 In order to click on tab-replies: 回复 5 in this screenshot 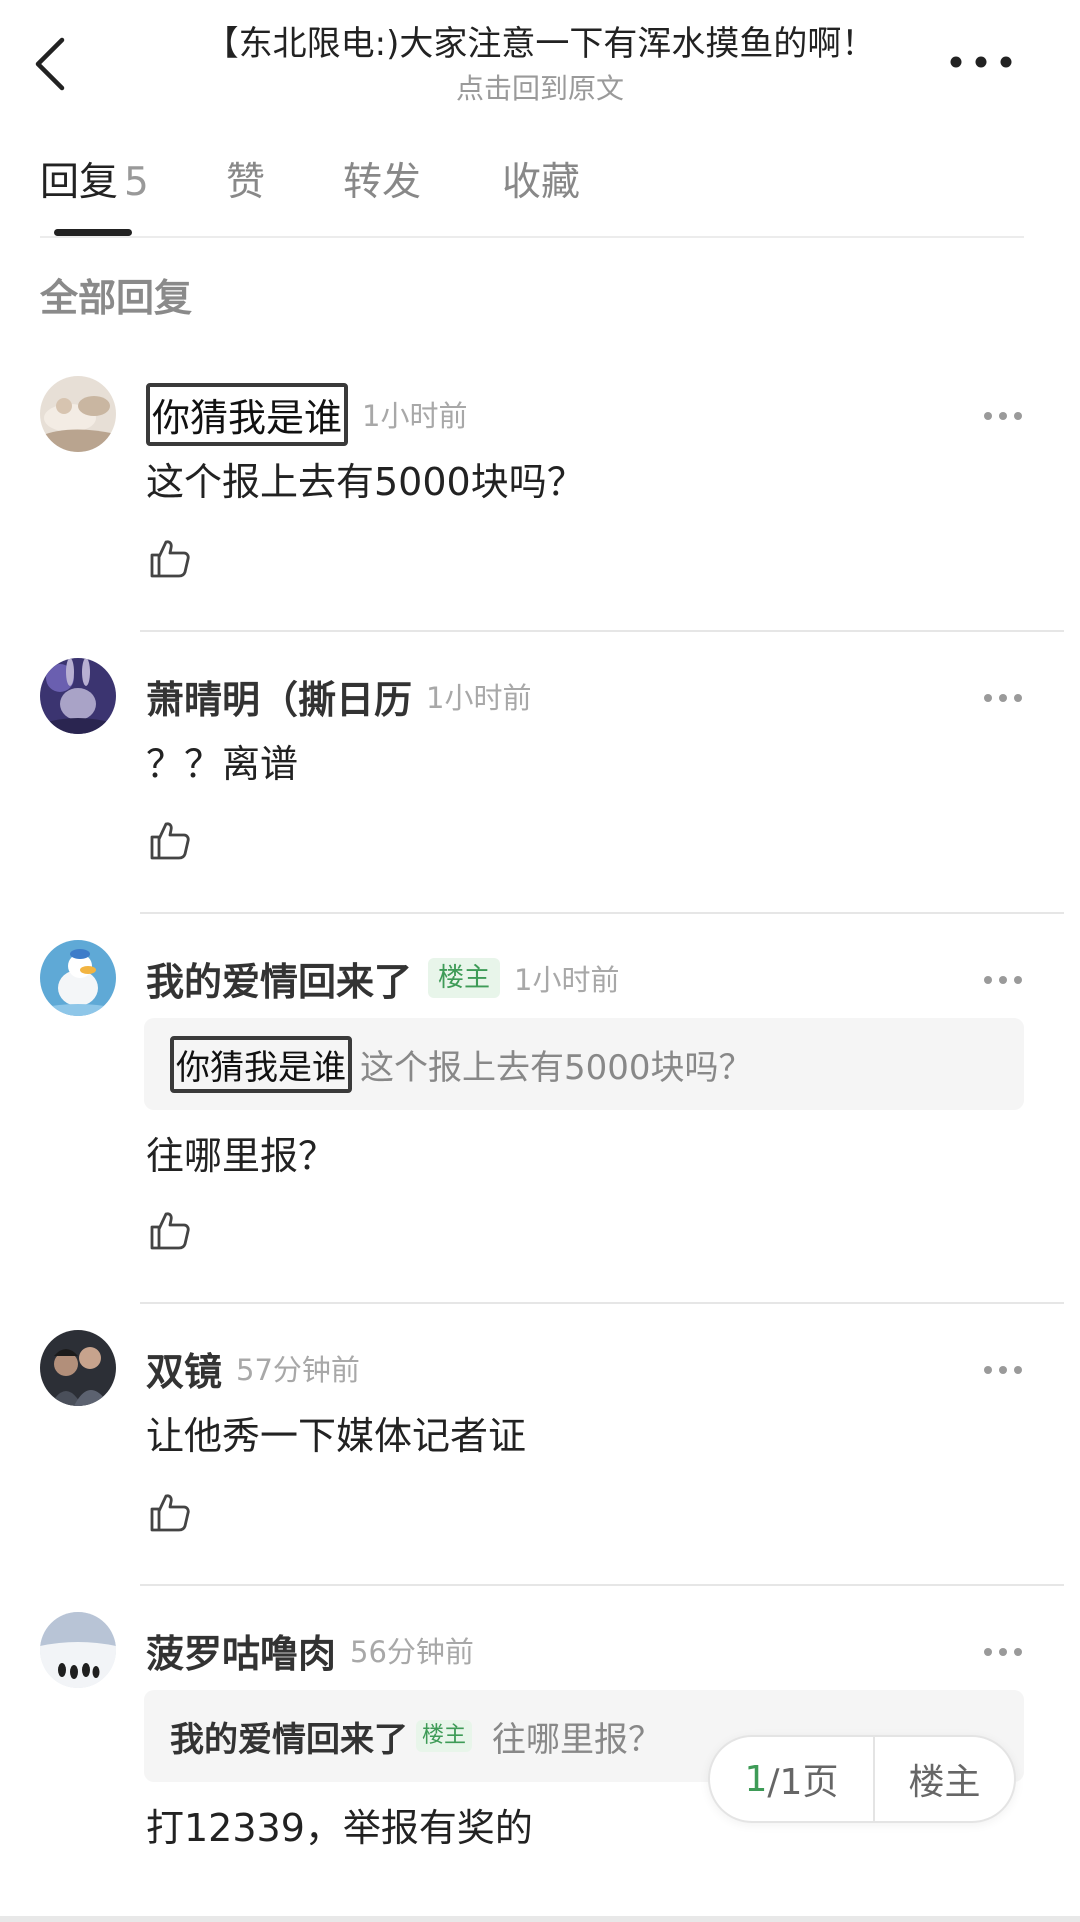, I will do `click(94, 183)`.